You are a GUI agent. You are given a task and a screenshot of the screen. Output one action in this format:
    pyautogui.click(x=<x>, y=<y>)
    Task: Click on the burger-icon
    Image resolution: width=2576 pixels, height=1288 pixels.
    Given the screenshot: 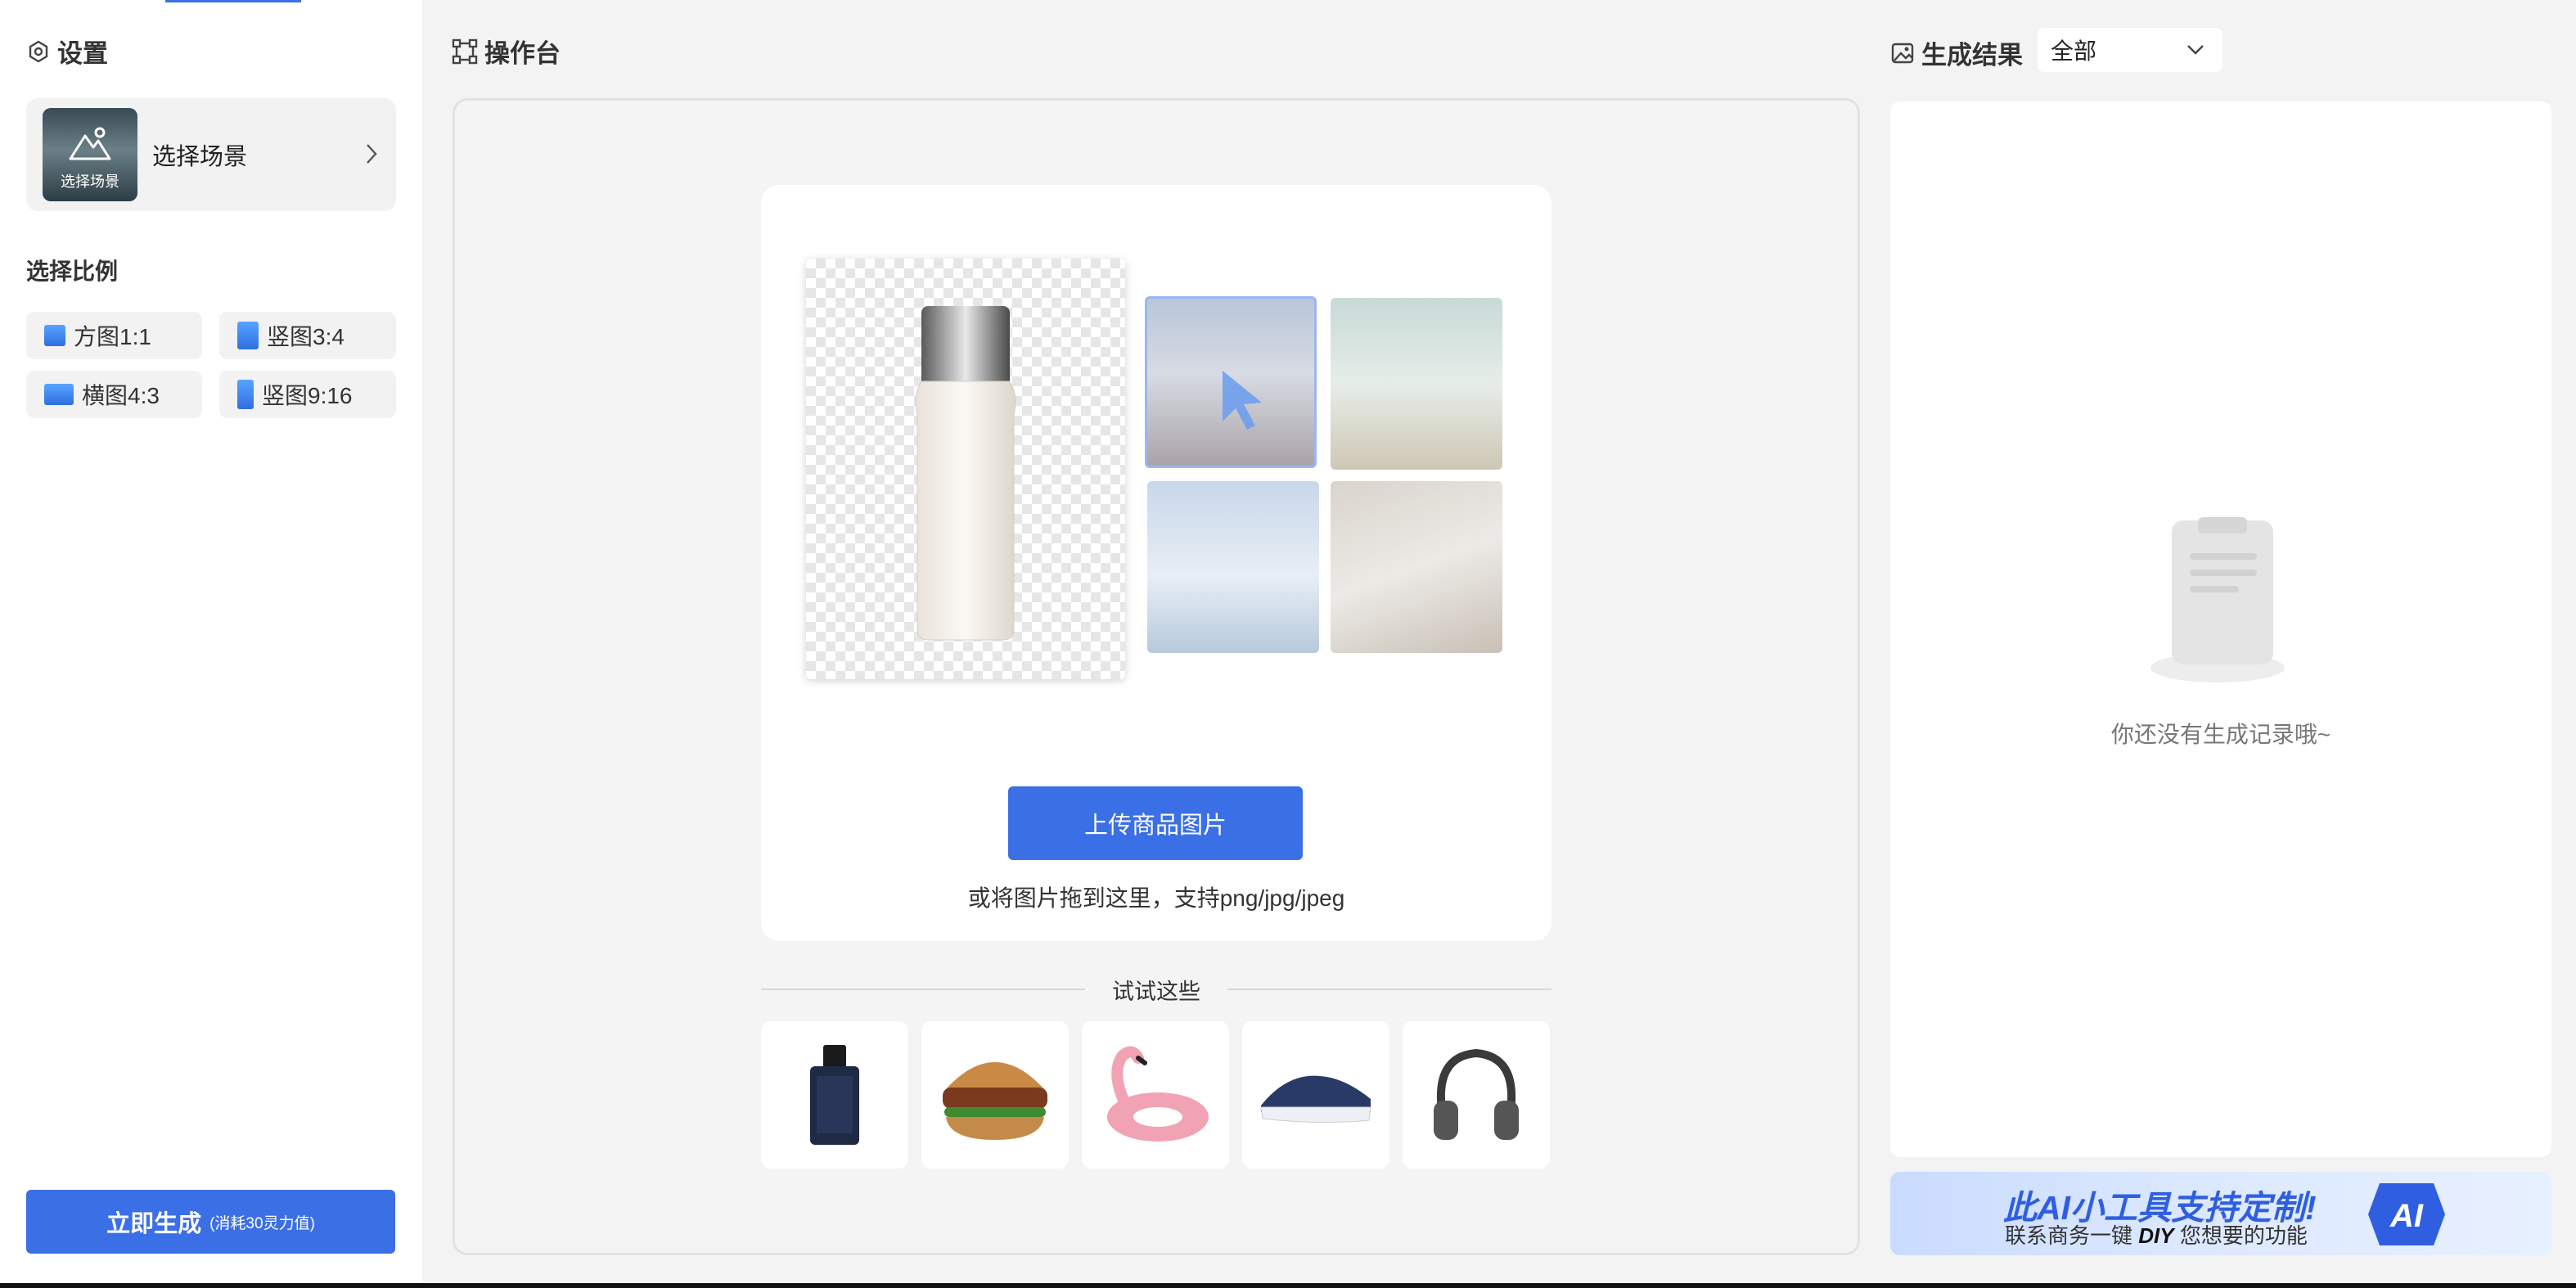 What is the action you would take?
    pyautogui.click(x=995, y=1101)
    